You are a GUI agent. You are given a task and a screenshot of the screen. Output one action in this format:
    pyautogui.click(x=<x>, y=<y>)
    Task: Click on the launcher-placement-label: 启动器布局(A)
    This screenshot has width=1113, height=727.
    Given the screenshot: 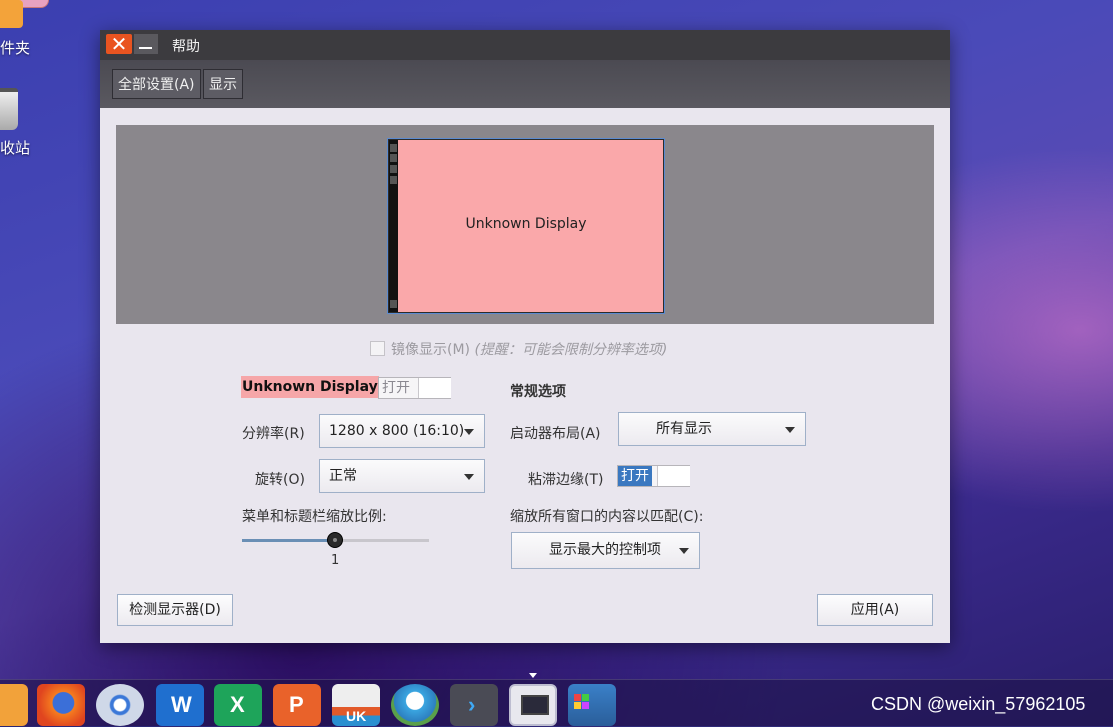 What is the action you would take?
    pyautogui.click(x=555, y=434)
    